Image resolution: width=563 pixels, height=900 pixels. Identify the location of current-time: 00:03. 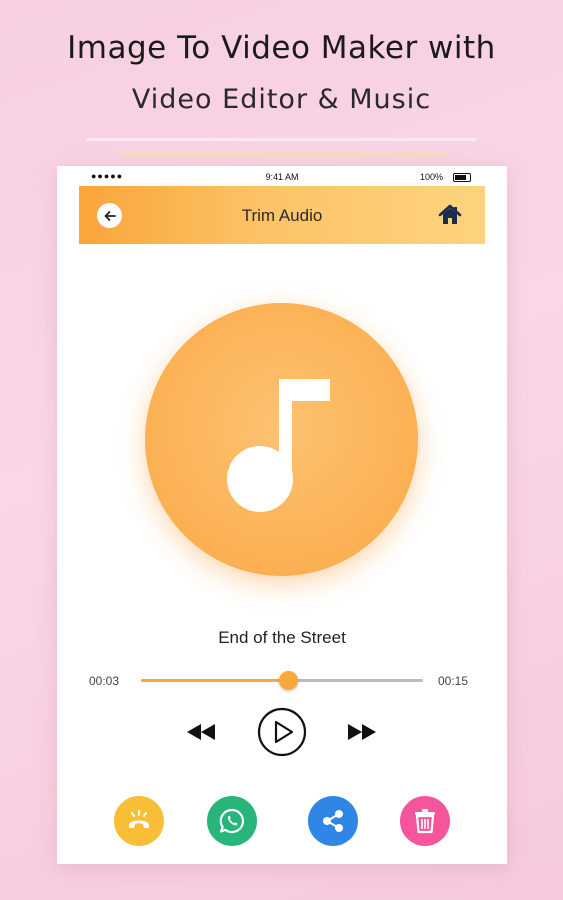
(104, 681).